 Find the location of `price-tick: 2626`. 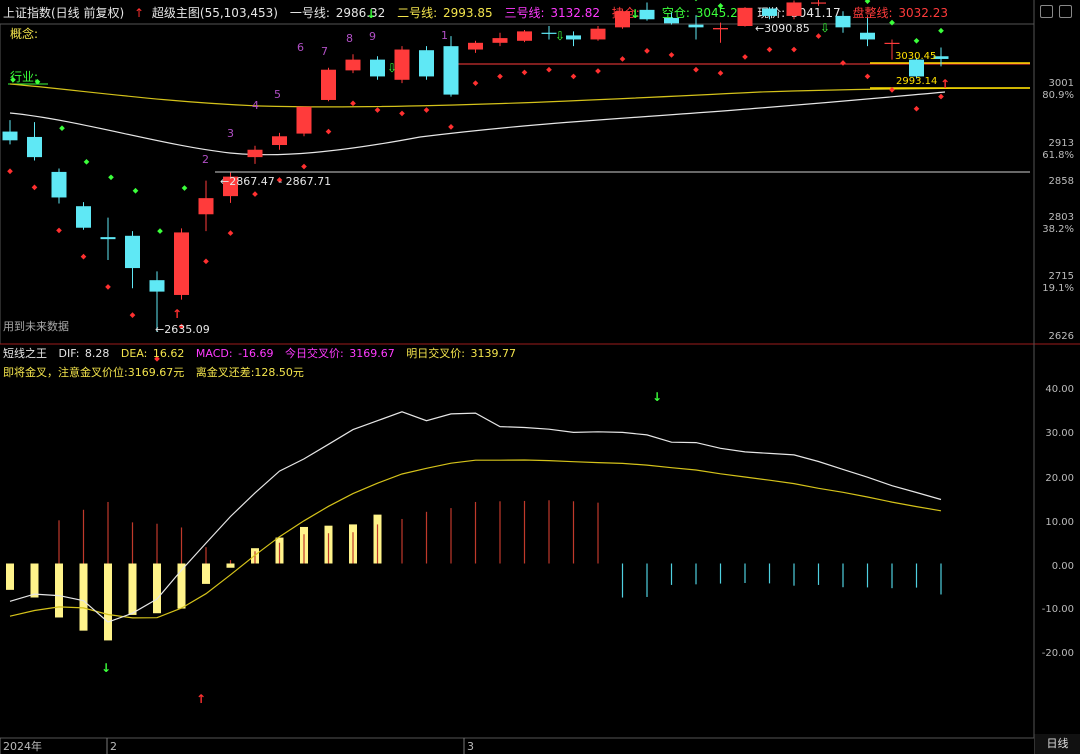

price-tick: 2626 is located at coordinates (1061, 336).